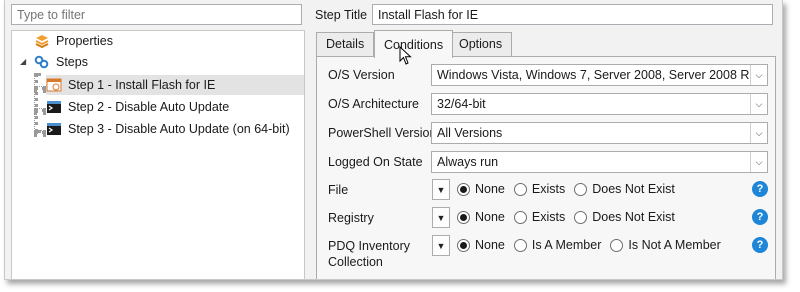 The height and width of the screenshot is (292, 800). I want to click on file-radio-does-not-exist: Does Not Exist, so click(624, 189).